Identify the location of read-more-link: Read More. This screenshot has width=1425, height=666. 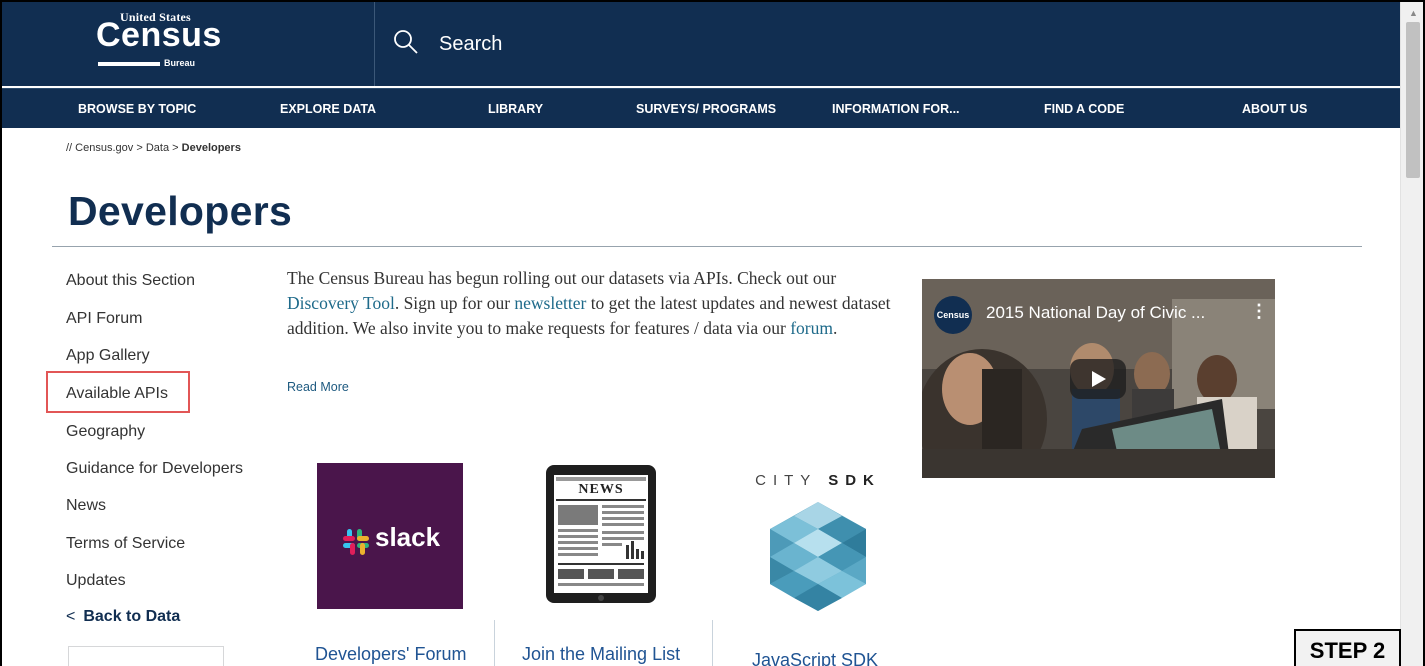
(318, 387).